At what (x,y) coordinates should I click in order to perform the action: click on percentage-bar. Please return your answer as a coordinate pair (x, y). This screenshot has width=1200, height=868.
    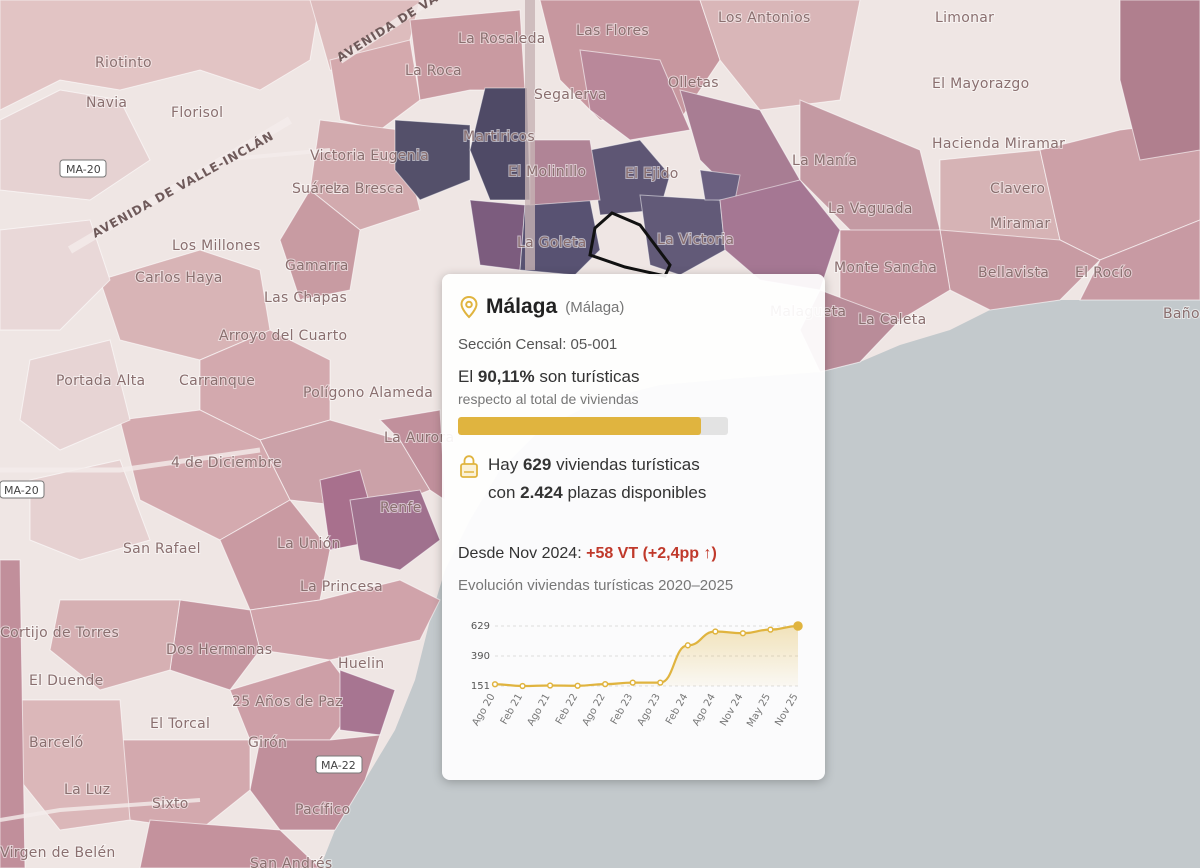
    Looking at the image, I should click on (593, 426).